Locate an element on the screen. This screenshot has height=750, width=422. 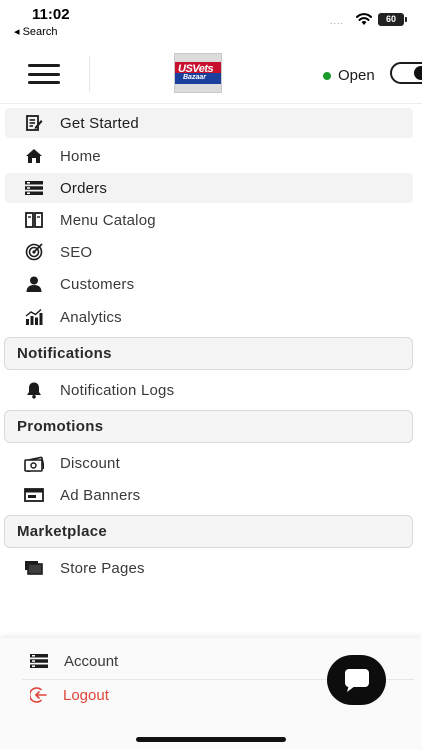
chat-button is located at coordinates (356, 680).